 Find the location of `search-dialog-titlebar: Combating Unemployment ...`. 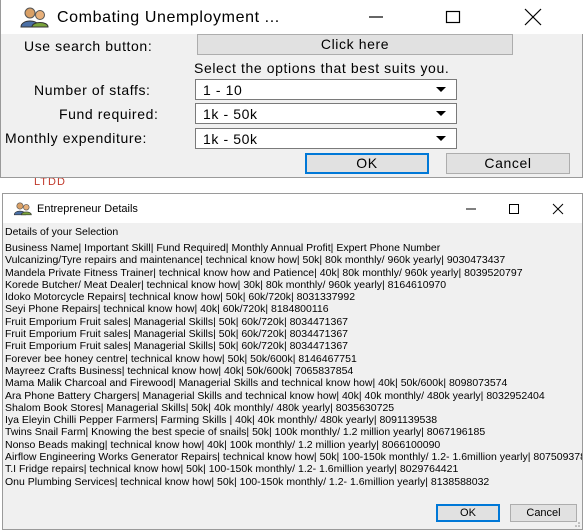

search-dialog-titlebar: Combating Unemployment ... is located at coordinates (292, 17).